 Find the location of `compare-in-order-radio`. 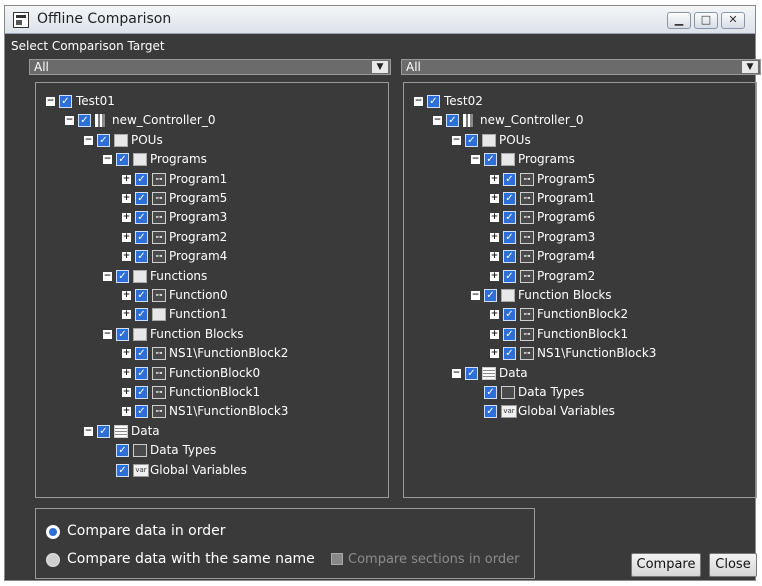

compare-in-order-radio is located at coordinates (53, 532).